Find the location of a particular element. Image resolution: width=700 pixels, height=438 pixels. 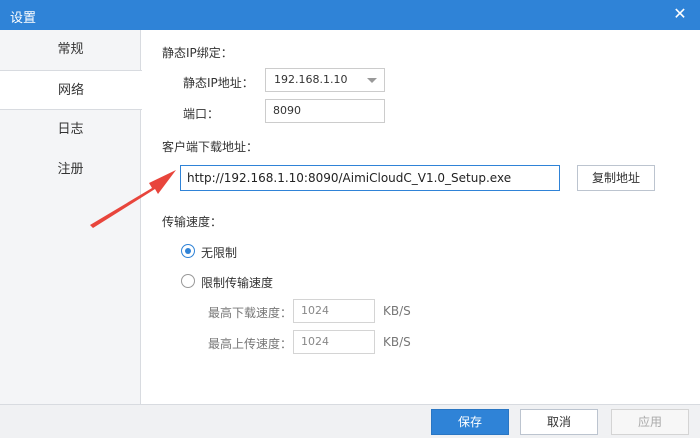

cancel-button: 取消 is located at coordinates (559, 422).